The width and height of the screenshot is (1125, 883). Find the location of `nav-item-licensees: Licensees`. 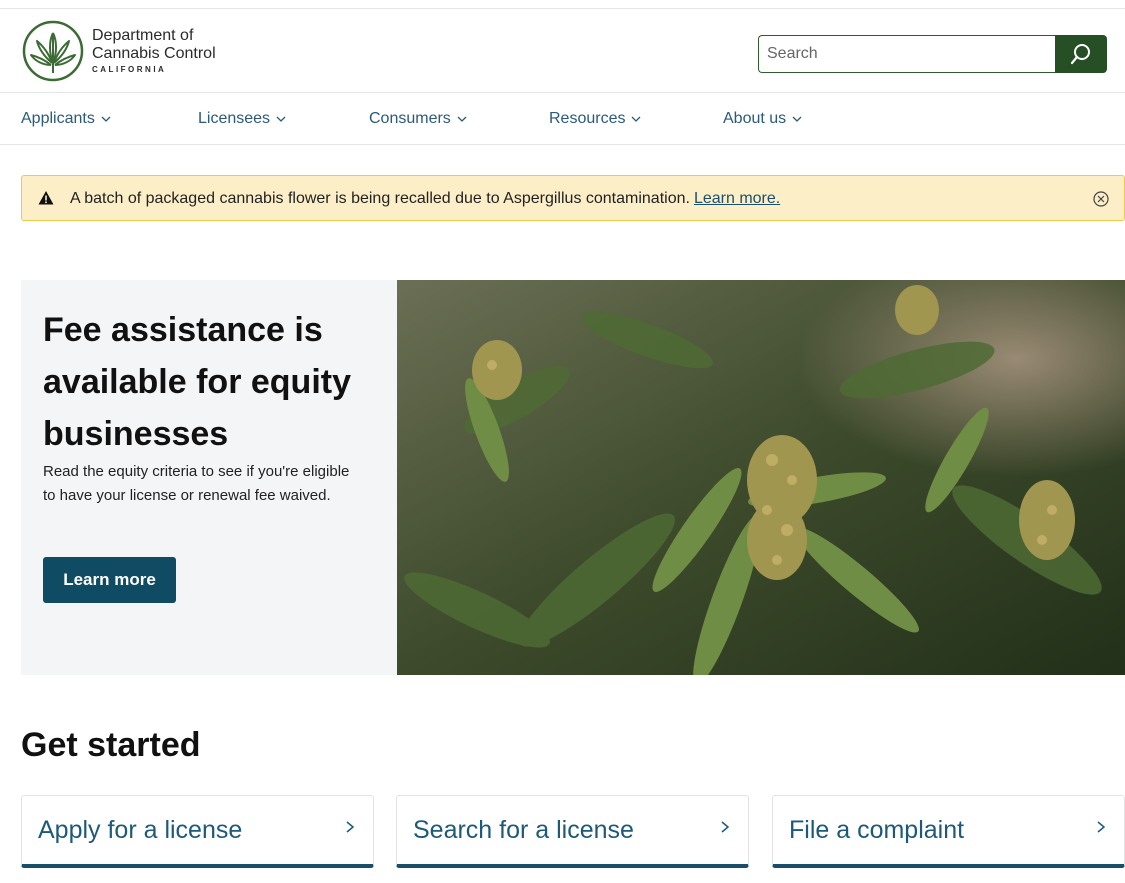

nav-item-licensees: Licensees is located at coordinates (242, 119).